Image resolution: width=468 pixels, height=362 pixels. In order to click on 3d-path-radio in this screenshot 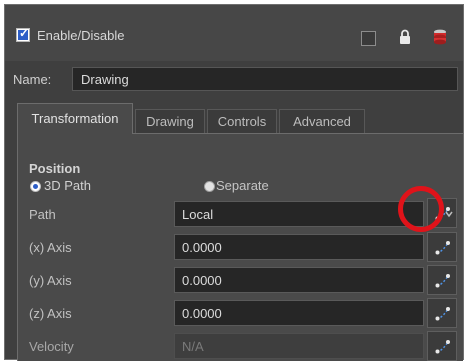, I will do `click(35, 186)`.